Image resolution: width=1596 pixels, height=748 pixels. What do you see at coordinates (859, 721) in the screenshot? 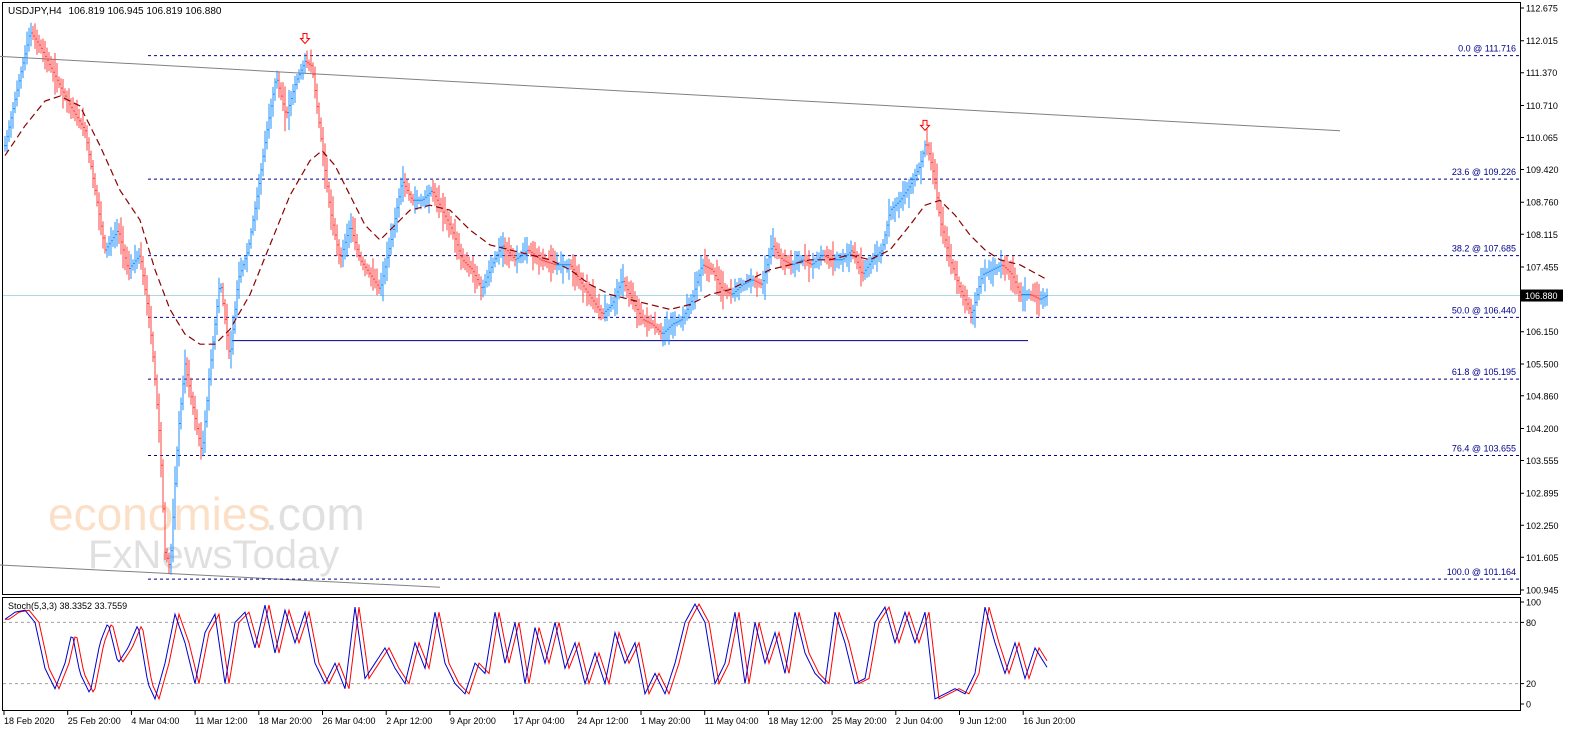
I see `time-tick-label: 25 May 20:00` at bounding box center [859, 721].